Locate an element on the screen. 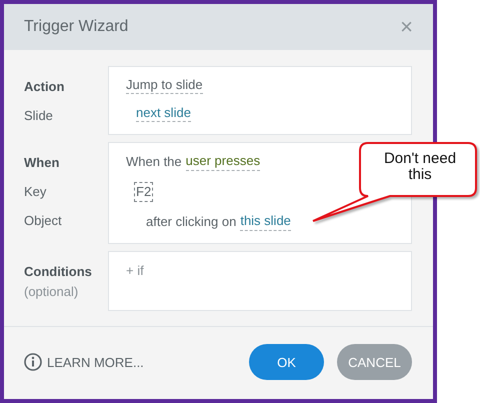 This screenshot has height=403, width=480. optional-note: (optional) is located at coordinates (52, 292).